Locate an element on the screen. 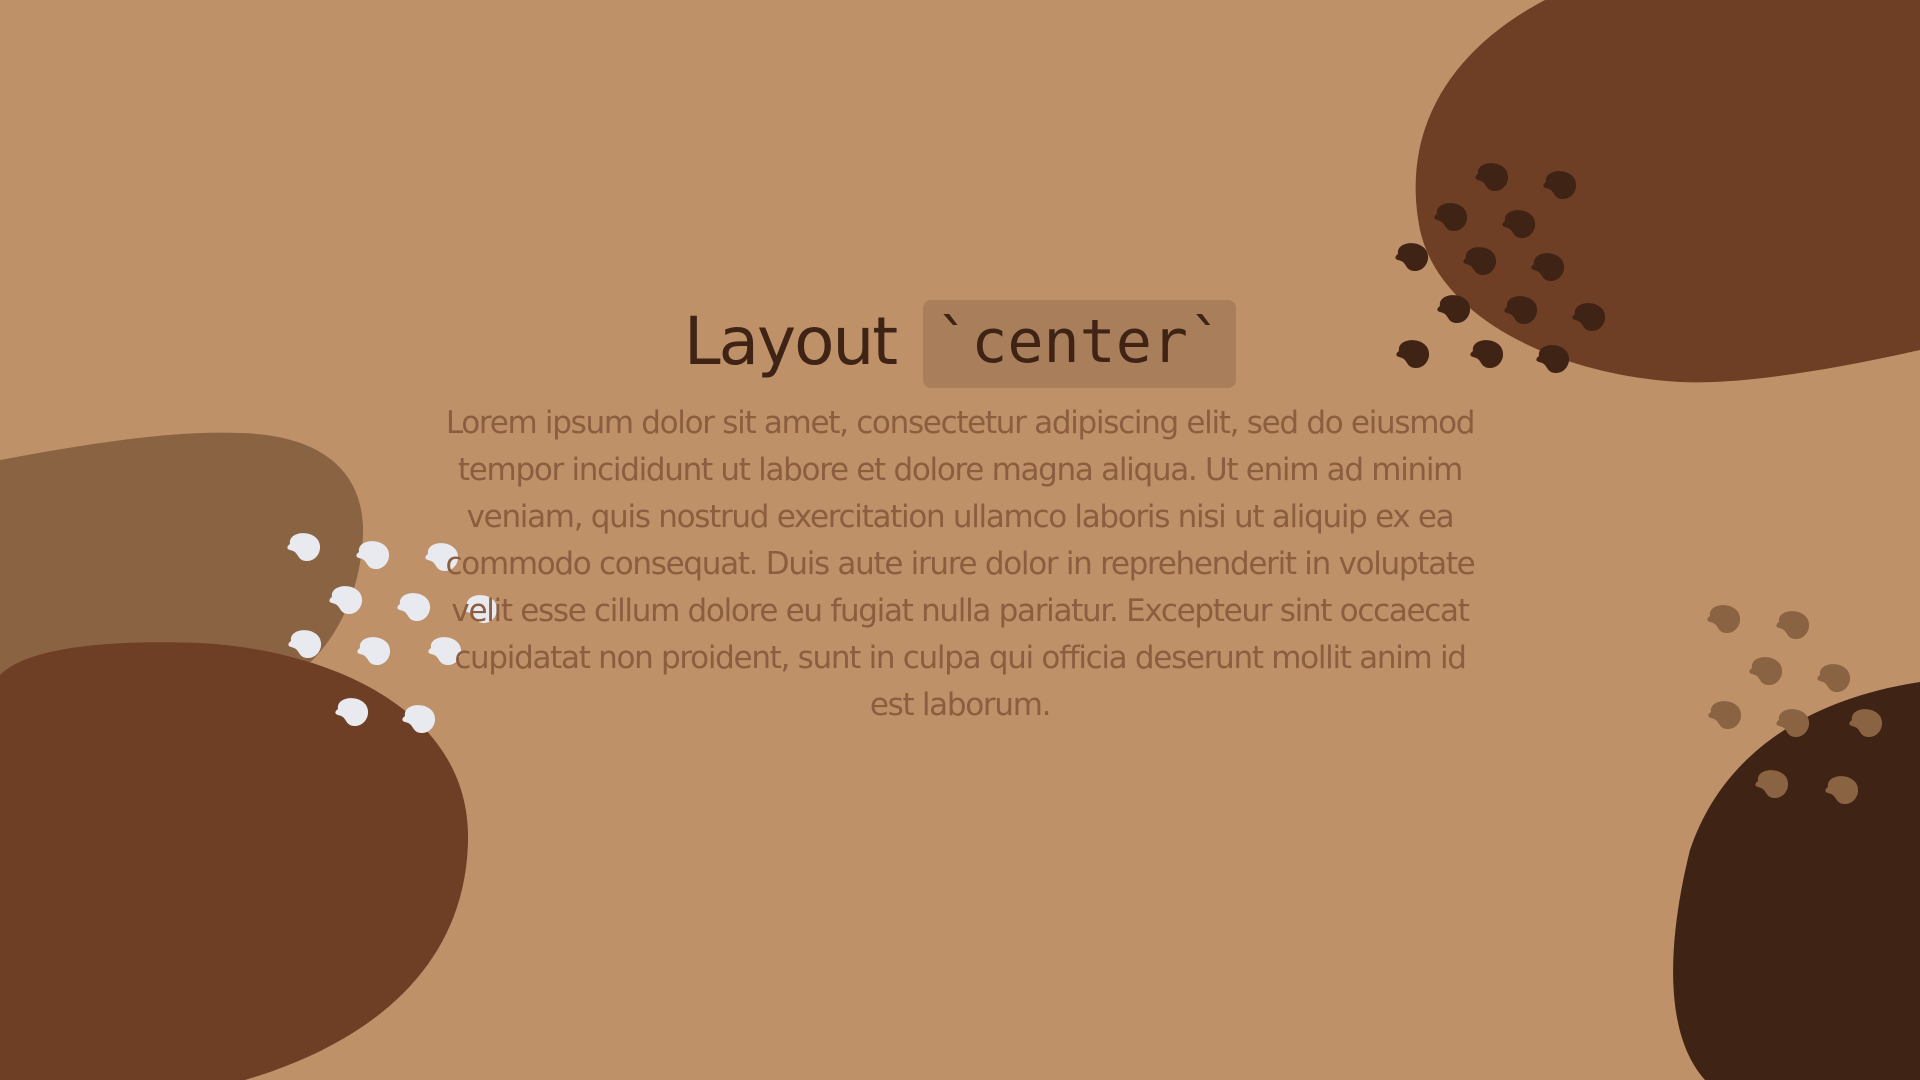 Image resolution: width=1920 pixels, height=1080 pixels. code-chip: `center` is located at coordinates (1080, 344).